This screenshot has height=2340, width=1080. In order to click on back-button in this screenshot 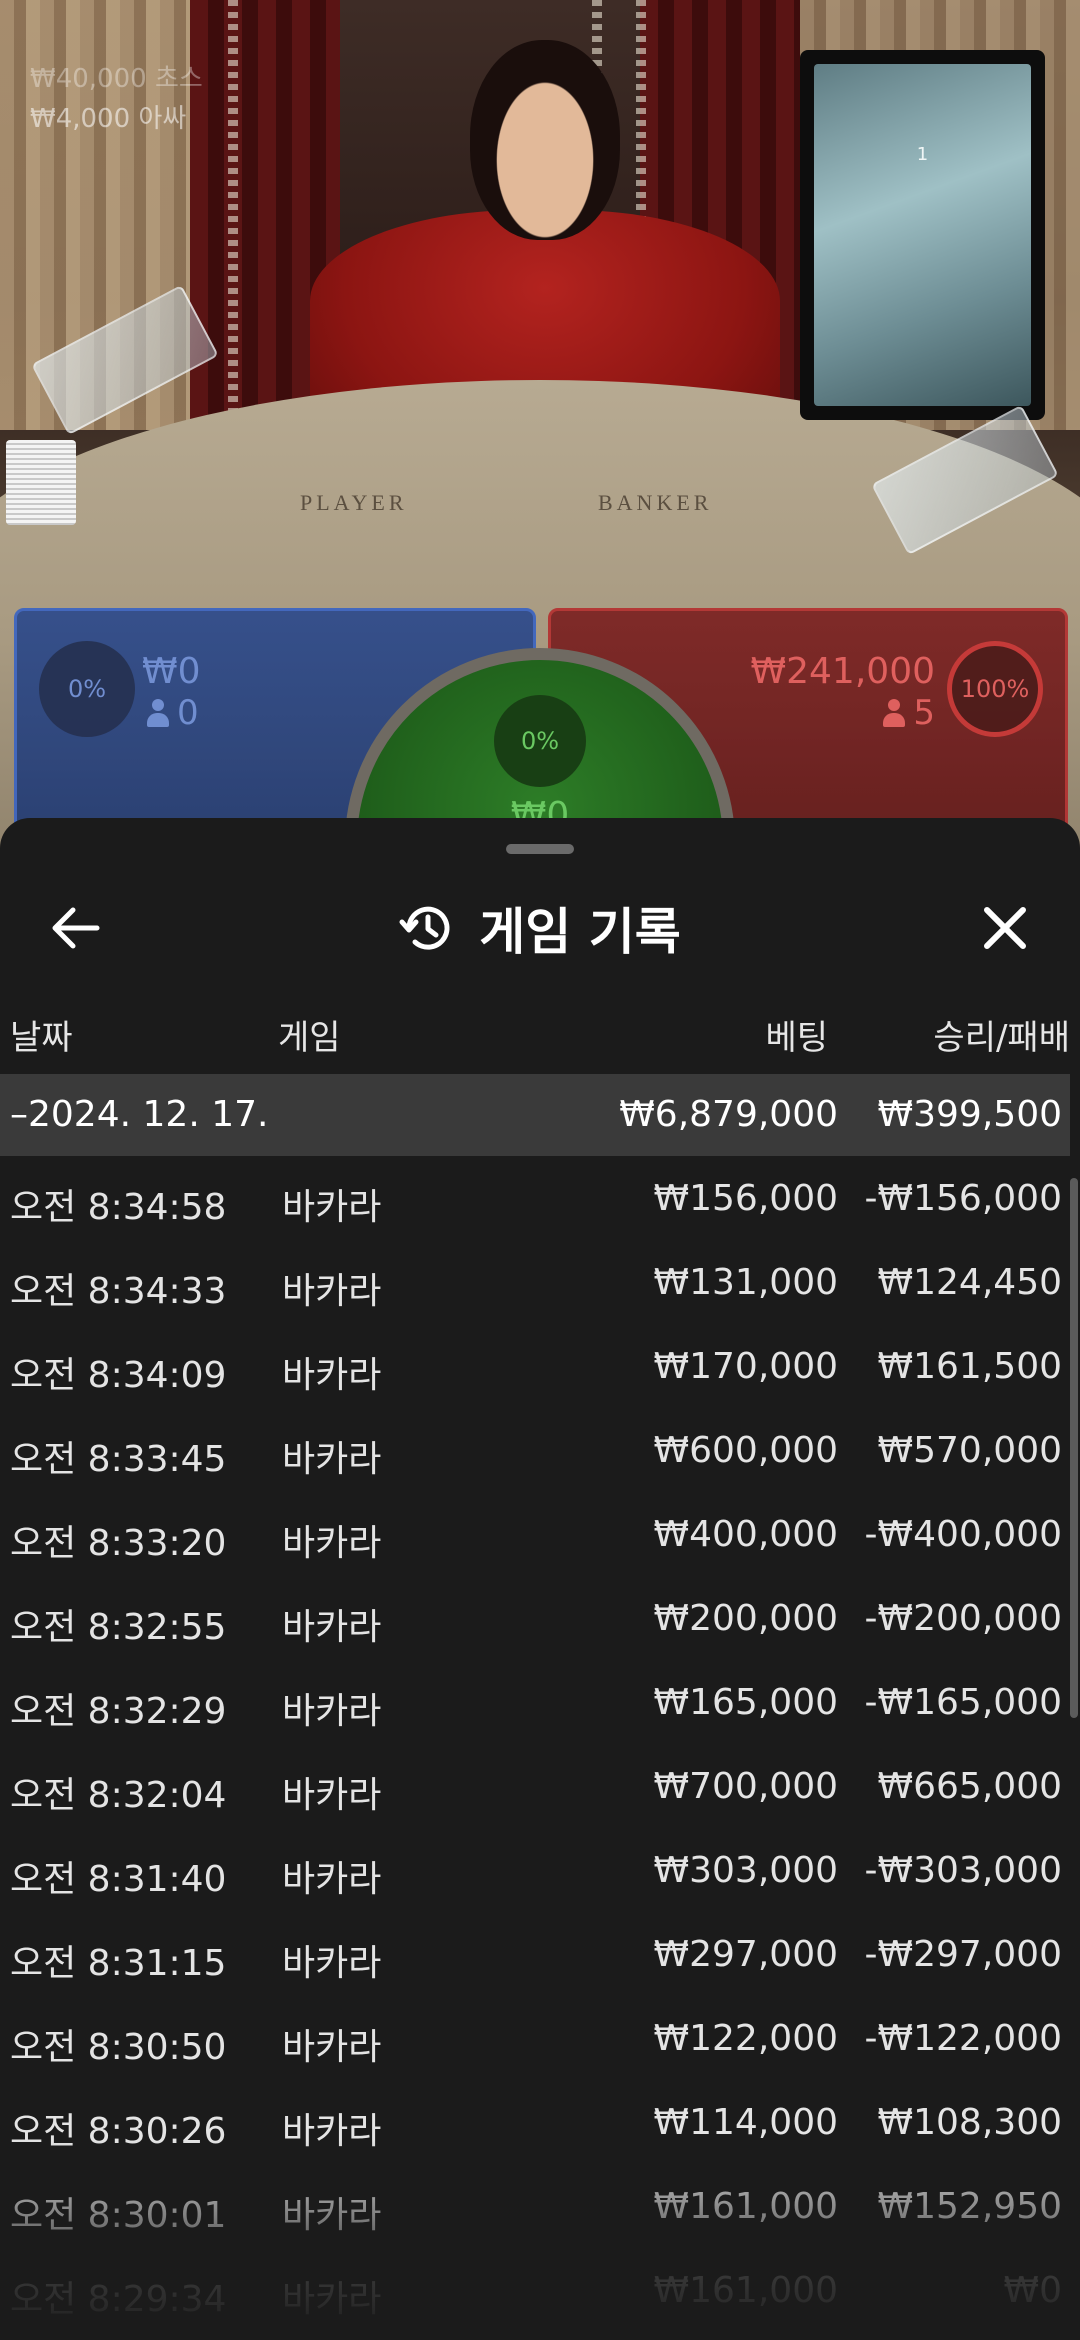, I will do `click(75, 928)`.